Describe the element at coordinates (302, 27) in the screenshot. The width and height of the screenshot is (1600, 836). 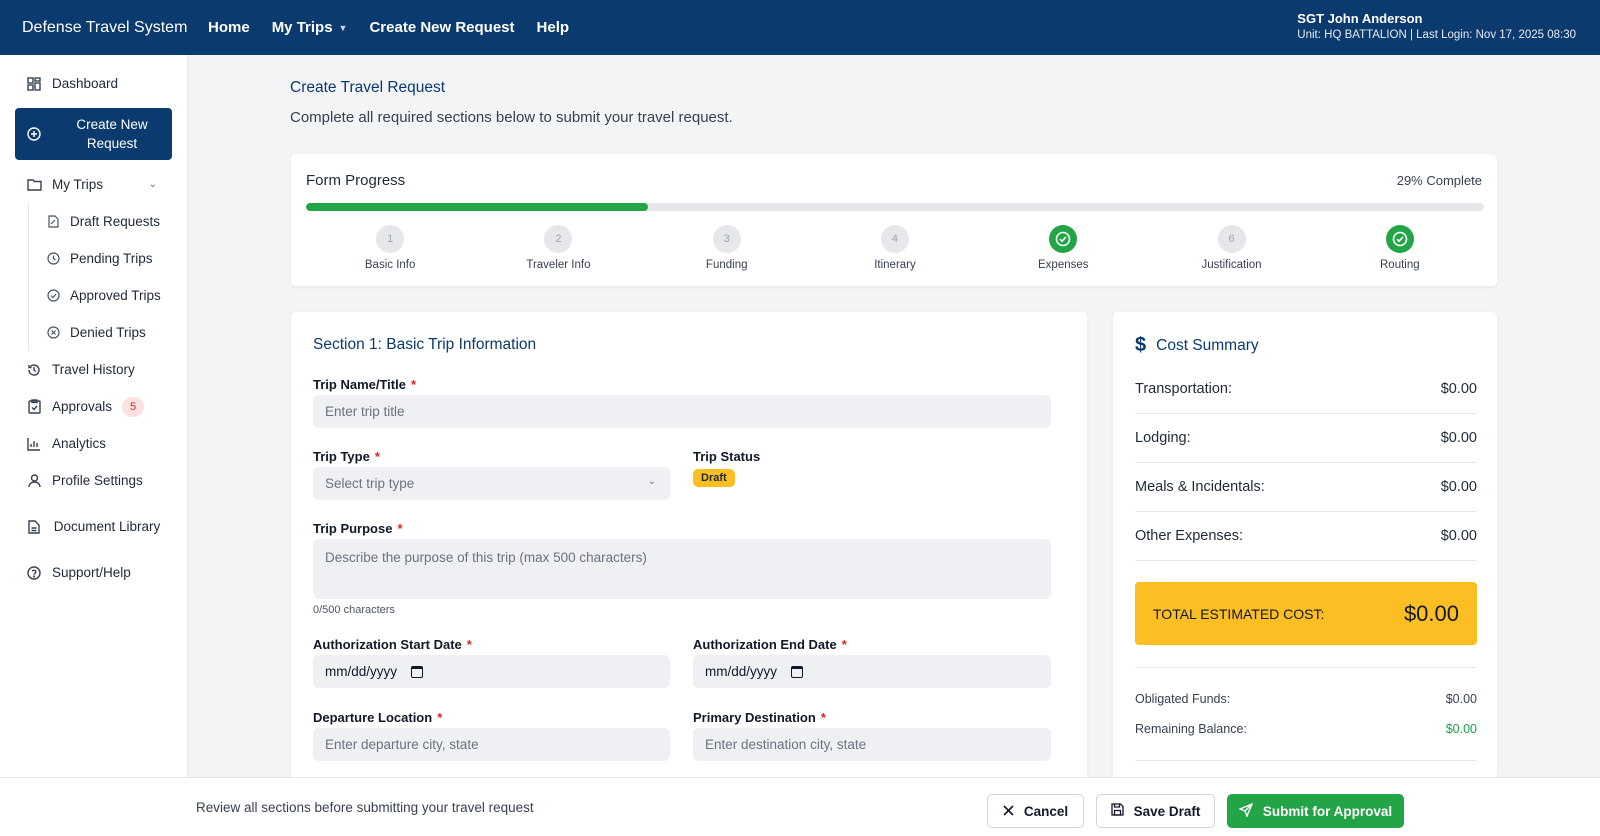
I see `nav-my-trips-label: My Trips` at that location.